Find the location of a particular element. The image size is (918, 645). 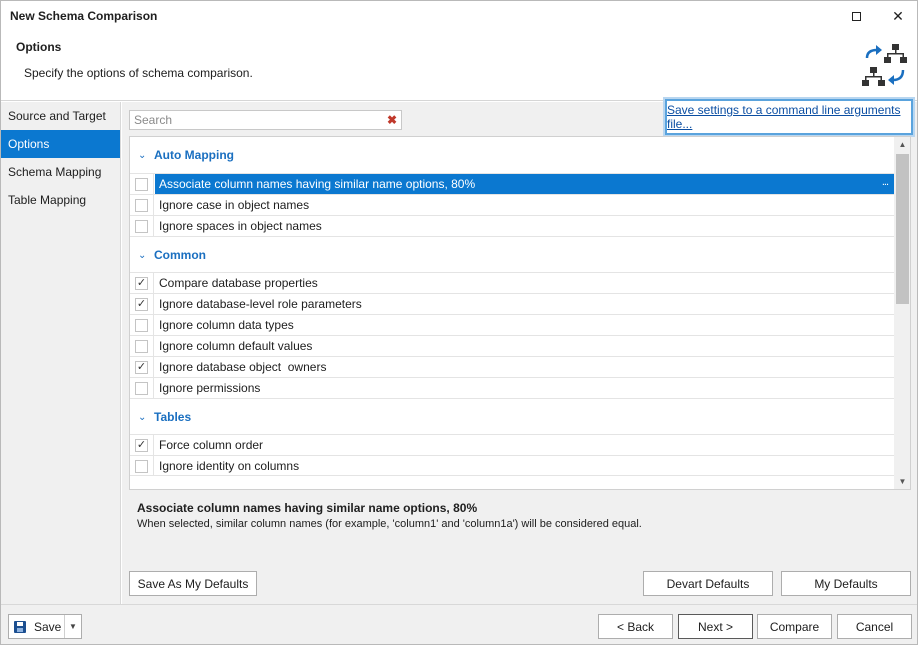

option-row: Ignore spaces in object names is located at coordinates (512, 225).